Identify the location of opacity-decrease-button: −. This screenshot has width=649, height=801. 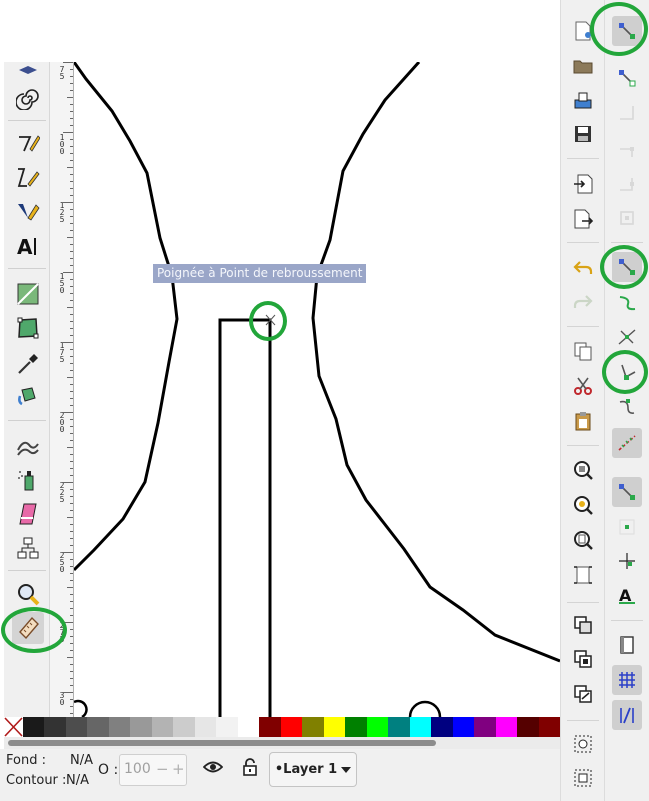
(162, 769).